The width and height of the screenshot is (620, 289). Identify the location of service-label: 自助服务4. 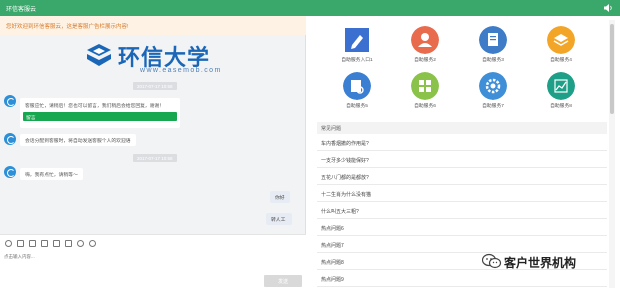
(561, 60).